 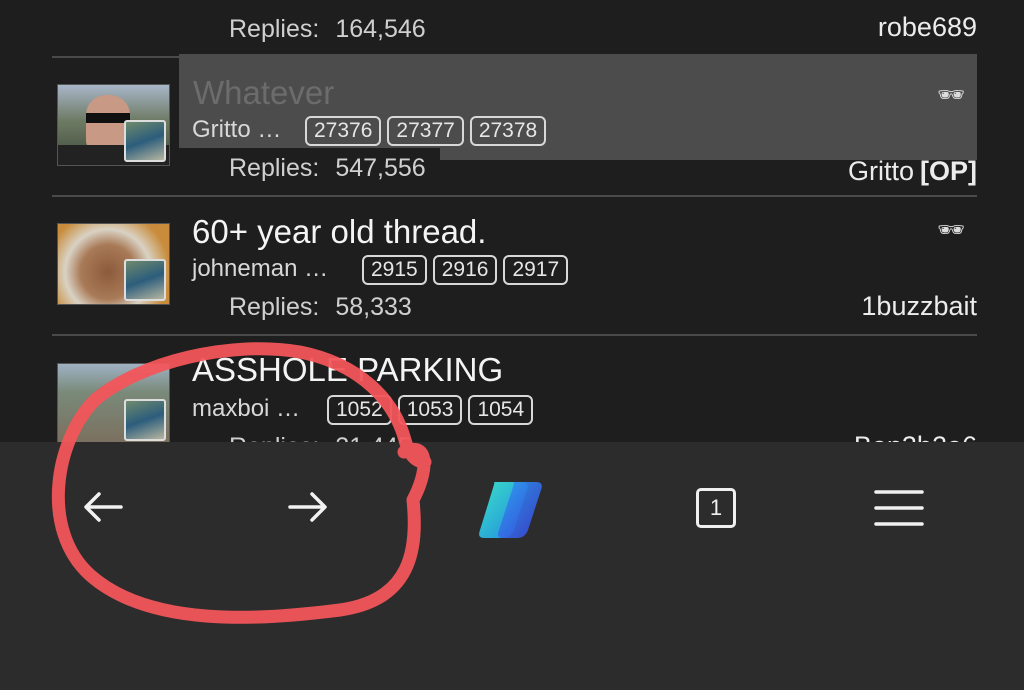 What do you see at coordinates (221, 129) in the screenshot?
I see `author-name: Gritto` at bounding box center [221, 129].